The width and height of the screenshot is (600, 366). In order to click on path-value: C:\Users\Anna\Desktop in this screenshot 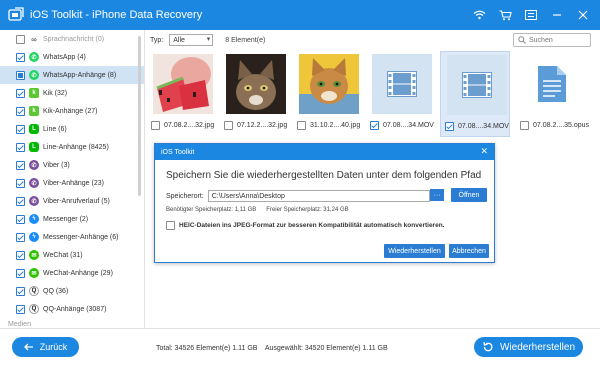, I will do `click(248, 196)`.